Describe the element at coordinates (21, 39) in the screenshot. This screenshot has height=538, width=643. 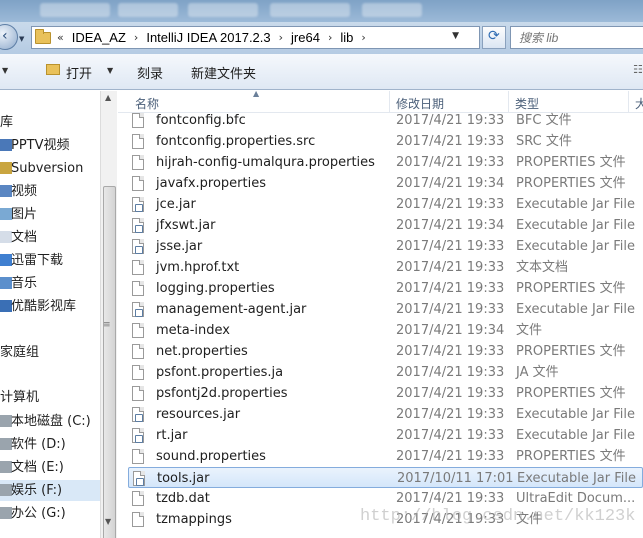
I see `history-dropdown-icon: ▼` at that location.